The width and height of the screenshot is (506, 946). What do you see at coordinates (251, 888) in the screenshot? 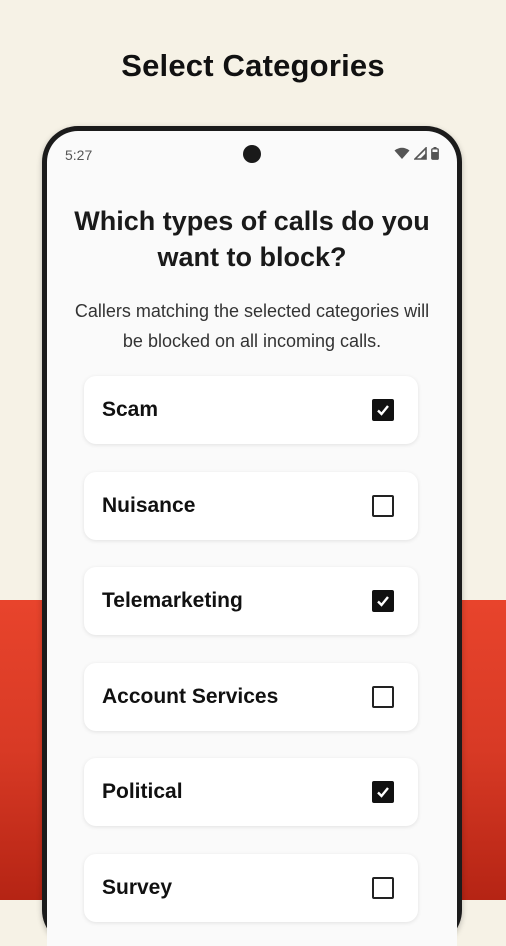
I see `category-card-survey: Survey` at bounding box center [251, 888].